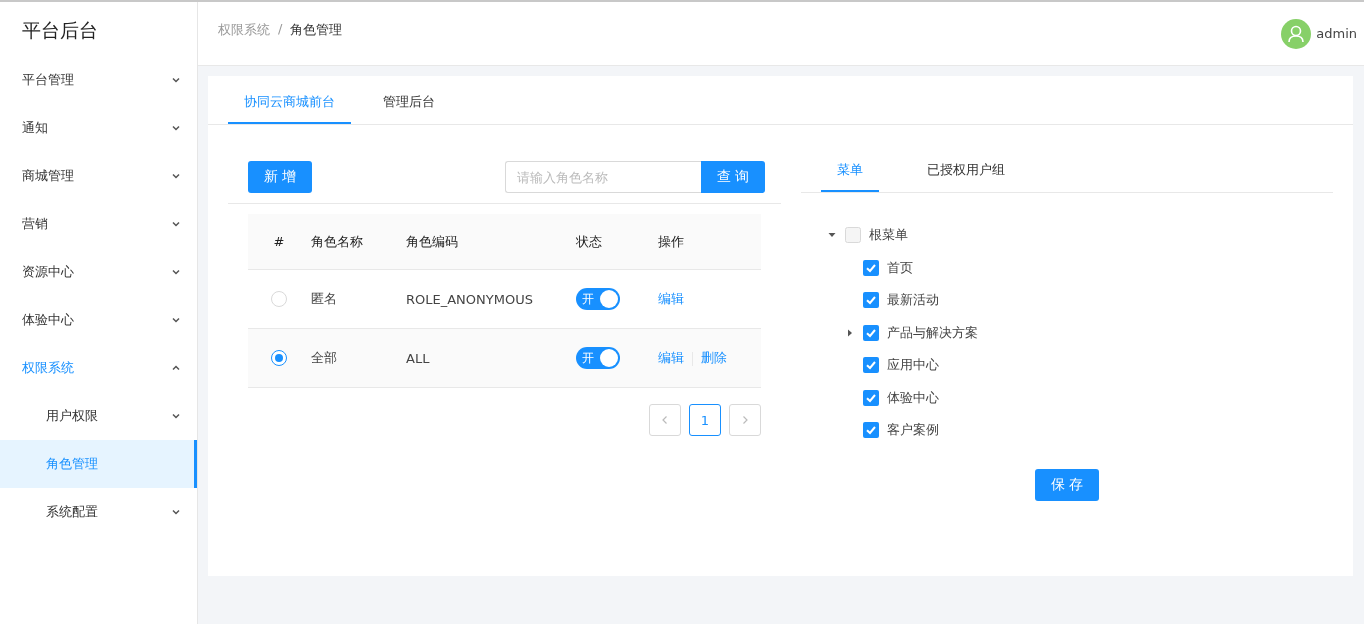 The width and height of the screenshot is (1364, 624). I want to click on tree-node-label: 根菜单, so click(888, 235).